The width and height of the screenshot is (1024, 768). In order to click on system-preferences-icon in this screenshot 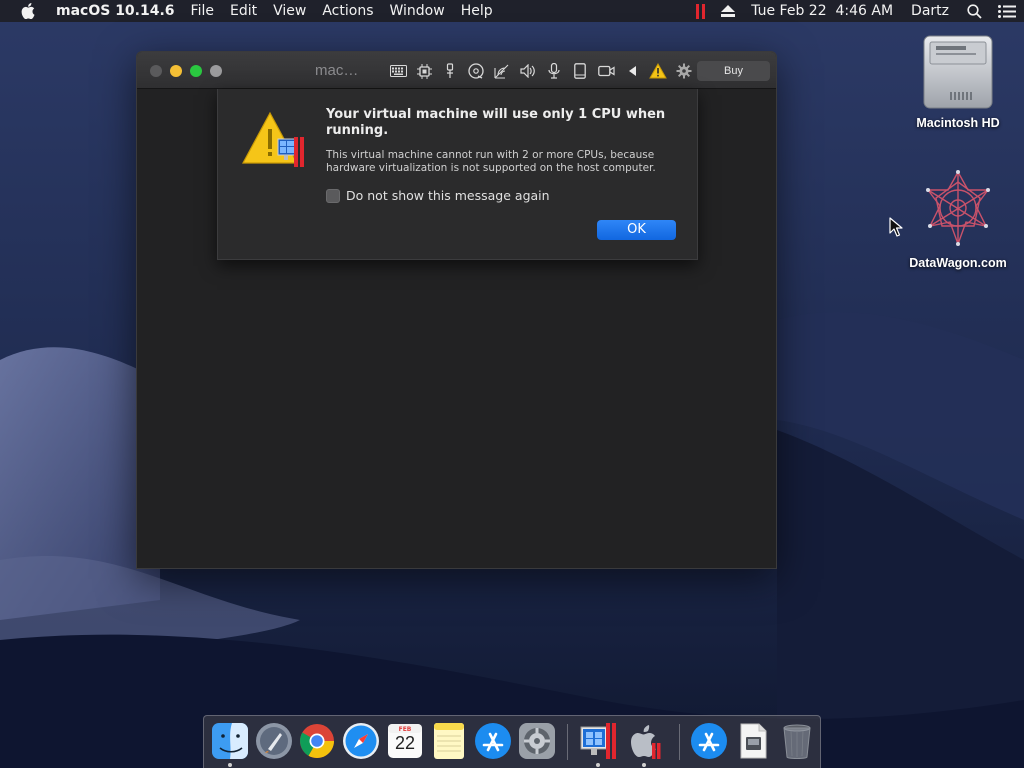, I will do `click(537, 741)`.